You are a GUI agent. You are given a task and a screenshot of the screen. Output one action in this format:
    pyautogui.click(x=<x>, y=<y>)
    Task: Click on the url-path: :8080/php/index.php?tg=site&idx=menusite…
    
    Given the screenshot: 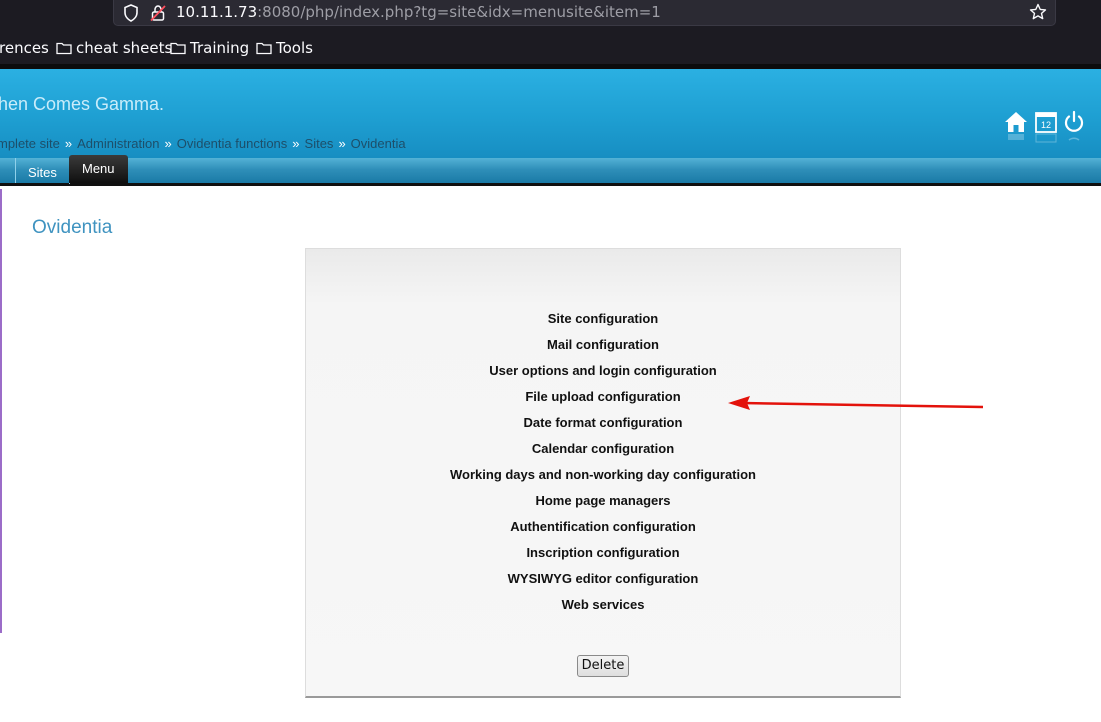 What is the action you would take?
    pyautogui.click(x=459, y=12)
    